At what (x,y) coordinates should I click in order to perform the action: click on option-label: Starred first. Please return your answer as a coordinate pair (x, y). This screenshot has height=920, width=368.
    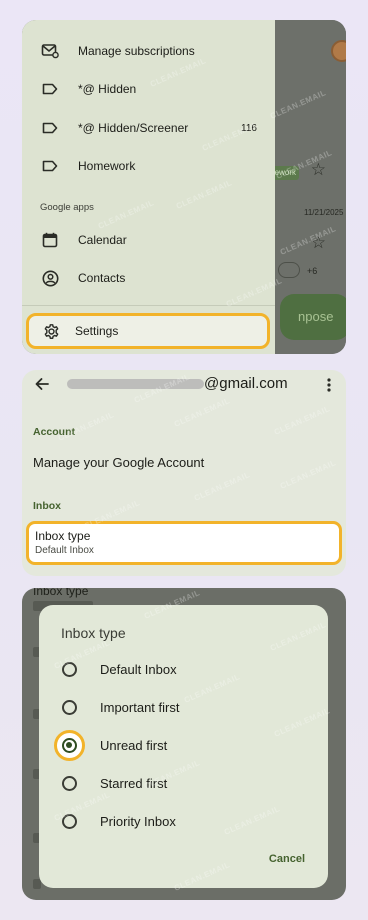
    Looking at the image, I should click on (134, 783).